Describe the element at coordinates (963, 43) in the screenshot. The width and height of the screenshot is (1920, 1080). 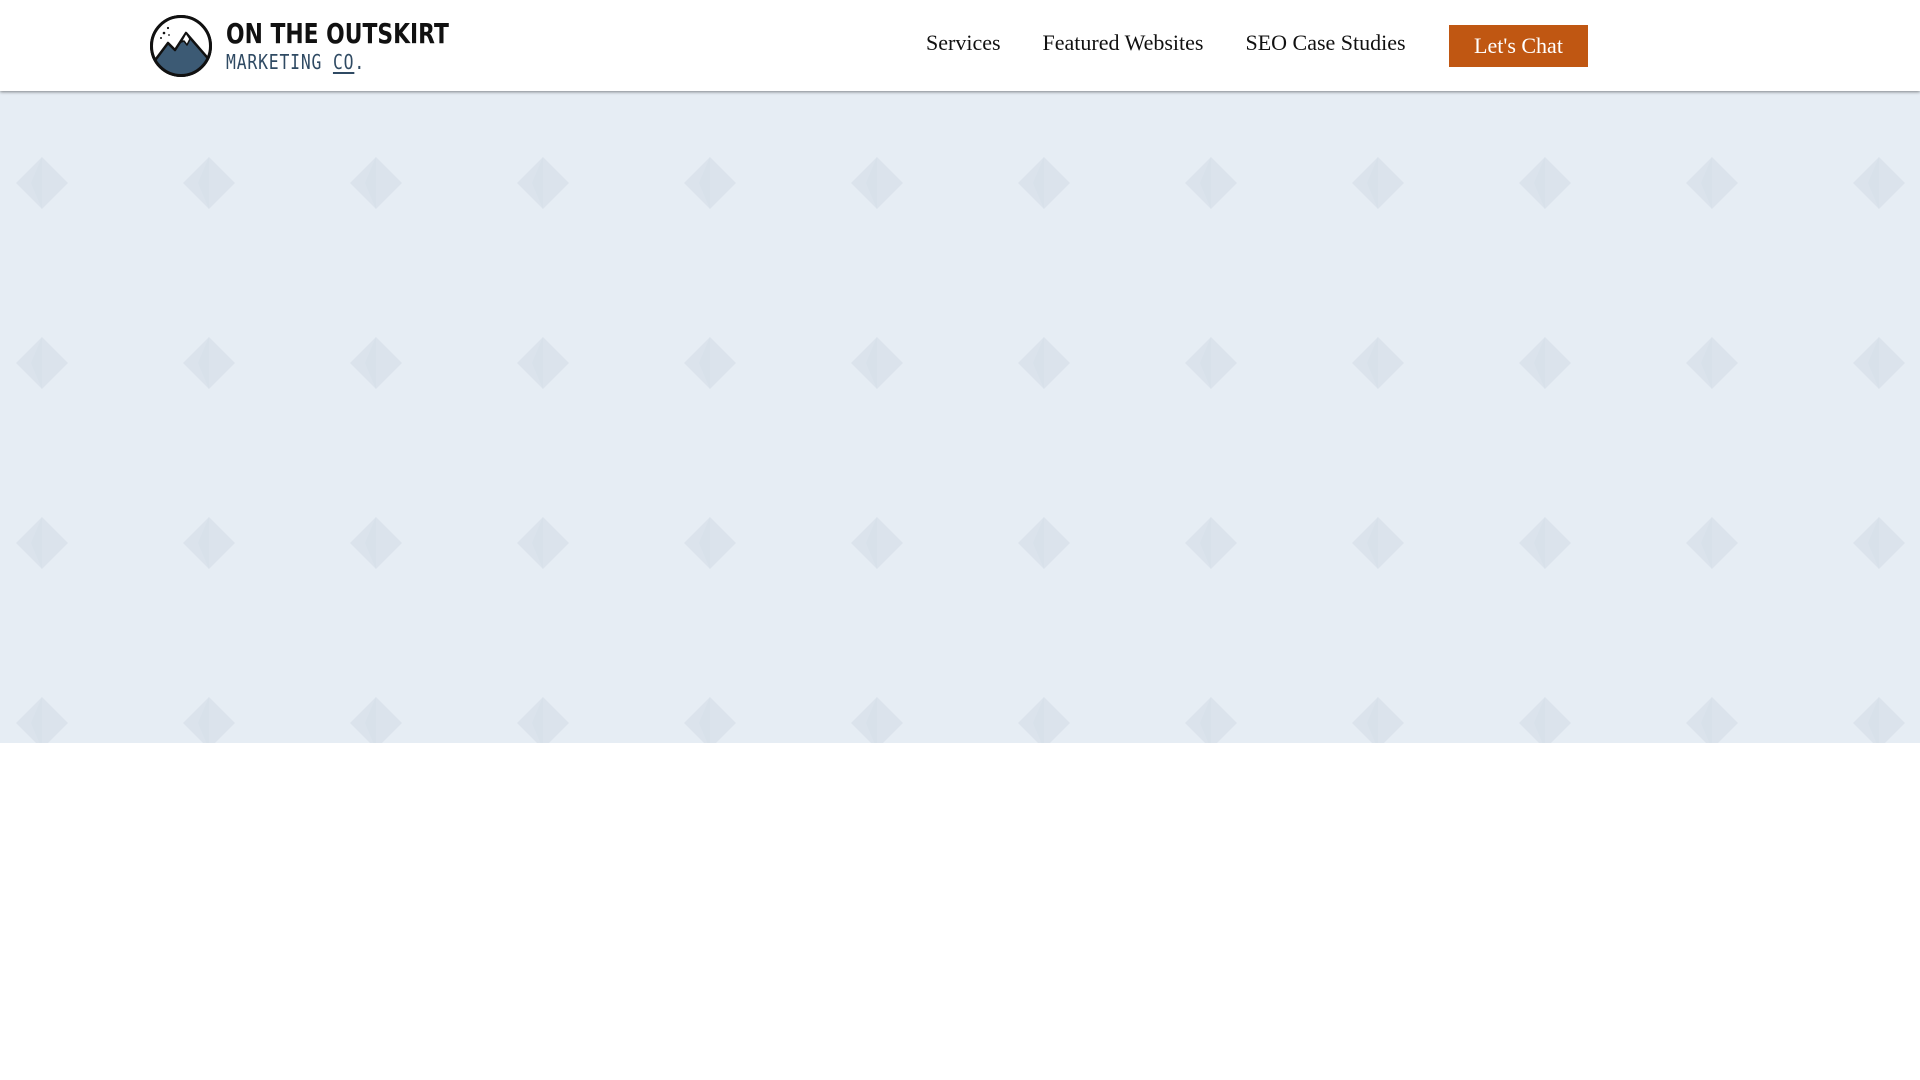
I see `nav-services: Services` at that location.